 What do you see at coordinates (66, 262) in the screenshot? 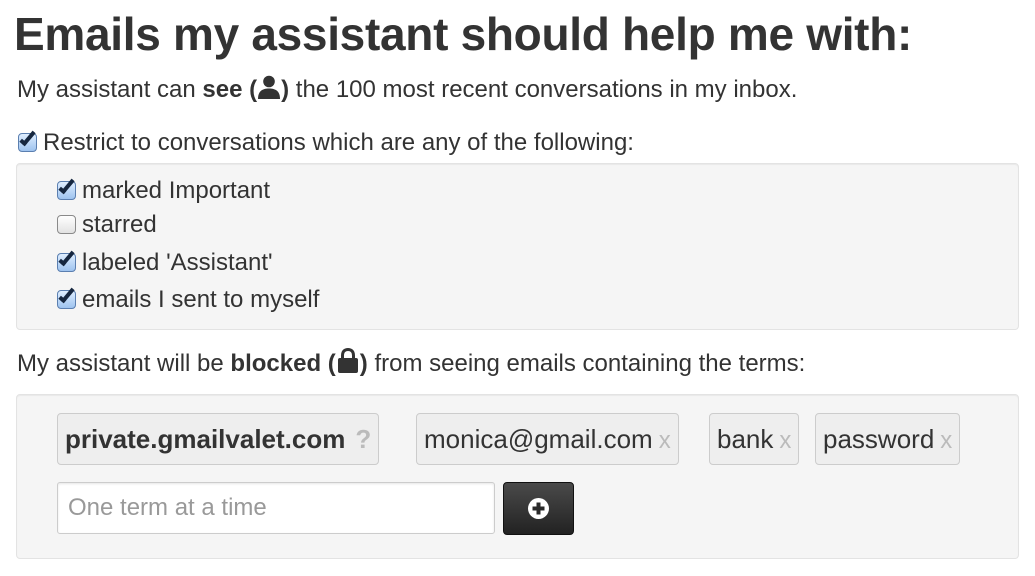
I see `assistant-label-checkbox` at bounding box center [66, 262].